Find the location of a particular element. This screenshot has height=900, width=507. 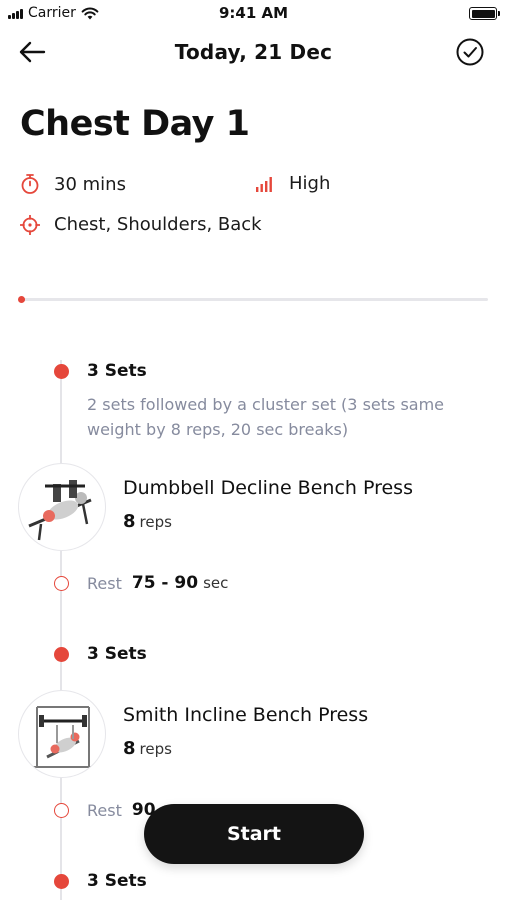

exercise-item: Dumbbell Decline Bench Press 8 reps is located at coordinates (253, 508).